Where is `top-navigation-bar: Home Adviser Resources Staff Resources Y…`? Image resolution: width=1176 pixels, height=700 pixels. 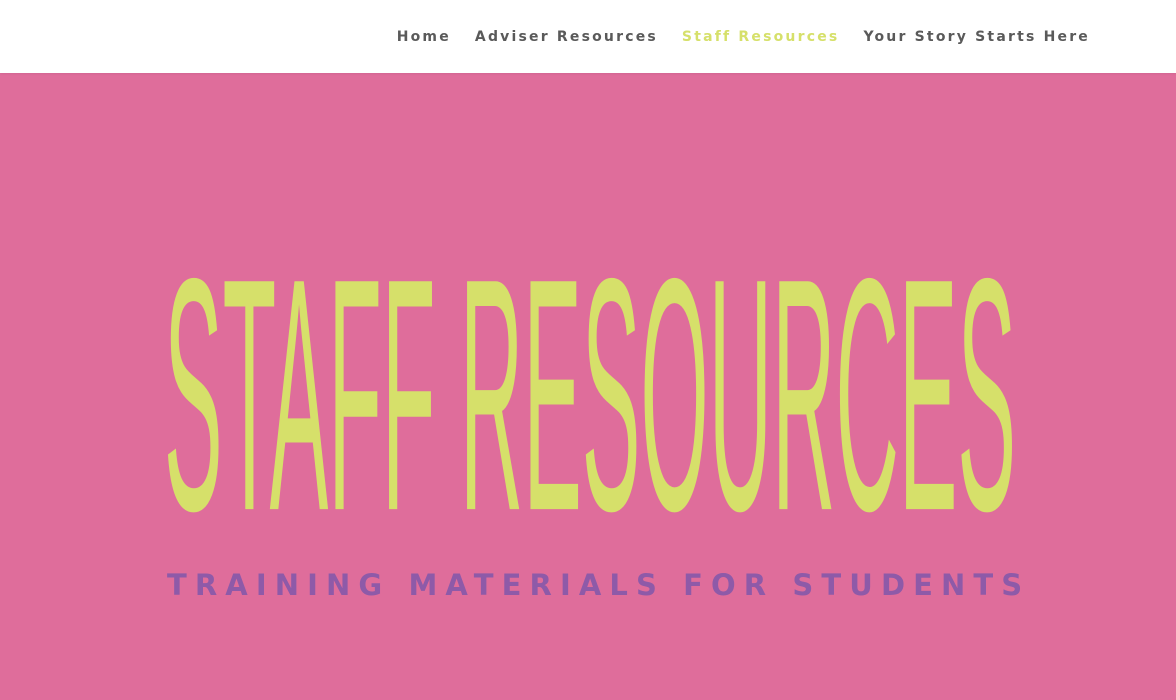 top-navigation-bar: Home Adviser Resources Staff Resources Y… is located at coordinates (588, 36).